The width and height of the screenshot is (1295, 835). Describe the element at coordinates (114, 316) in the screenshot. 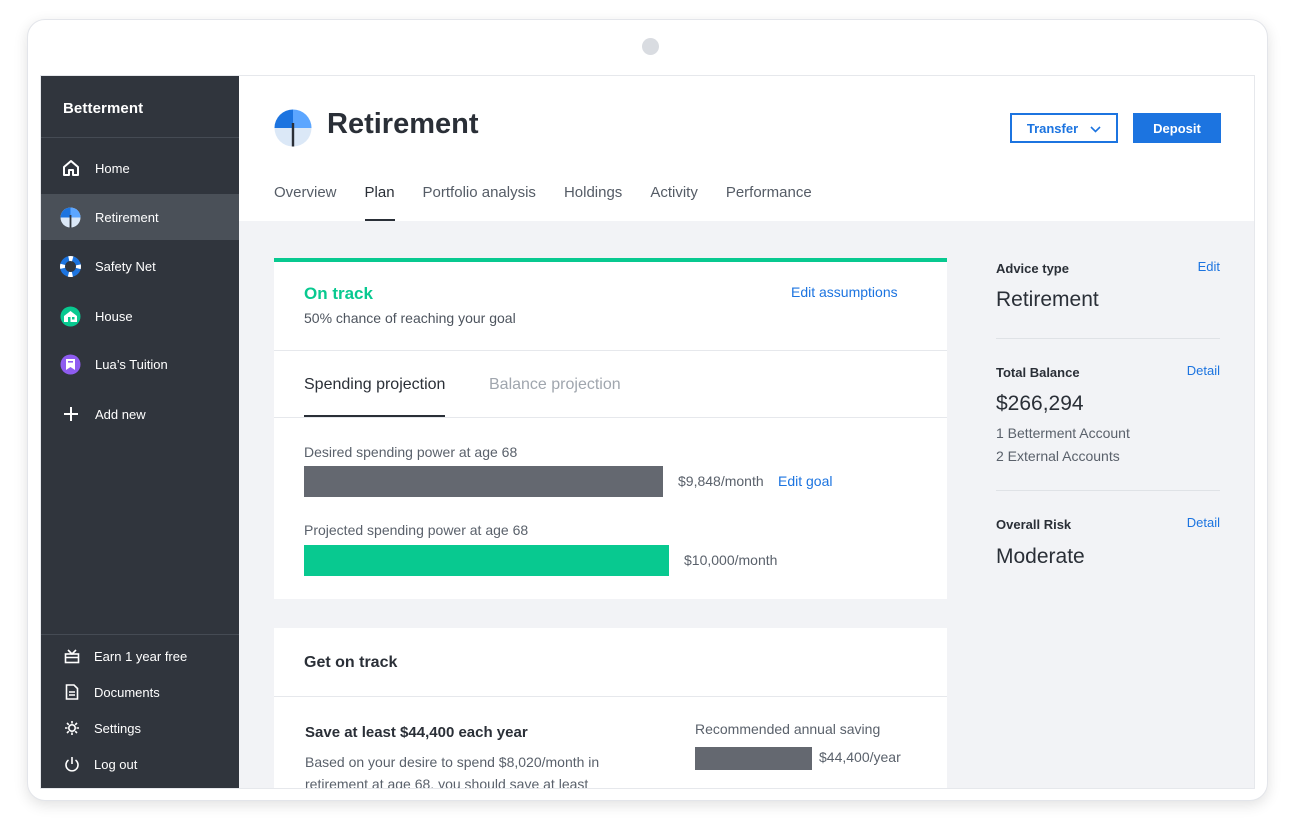

I see `sidebar-item-label: House` at that location.